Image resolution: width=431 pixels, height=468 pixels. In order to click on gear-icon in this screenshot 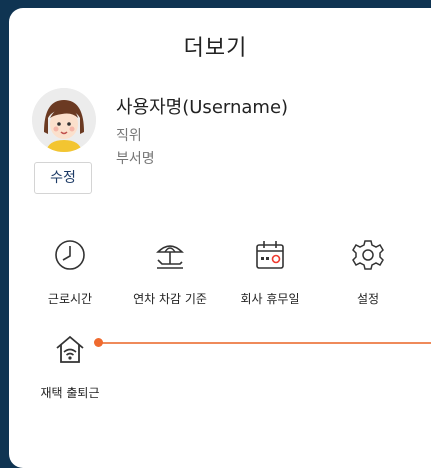, I will do `click(368, 255)`.